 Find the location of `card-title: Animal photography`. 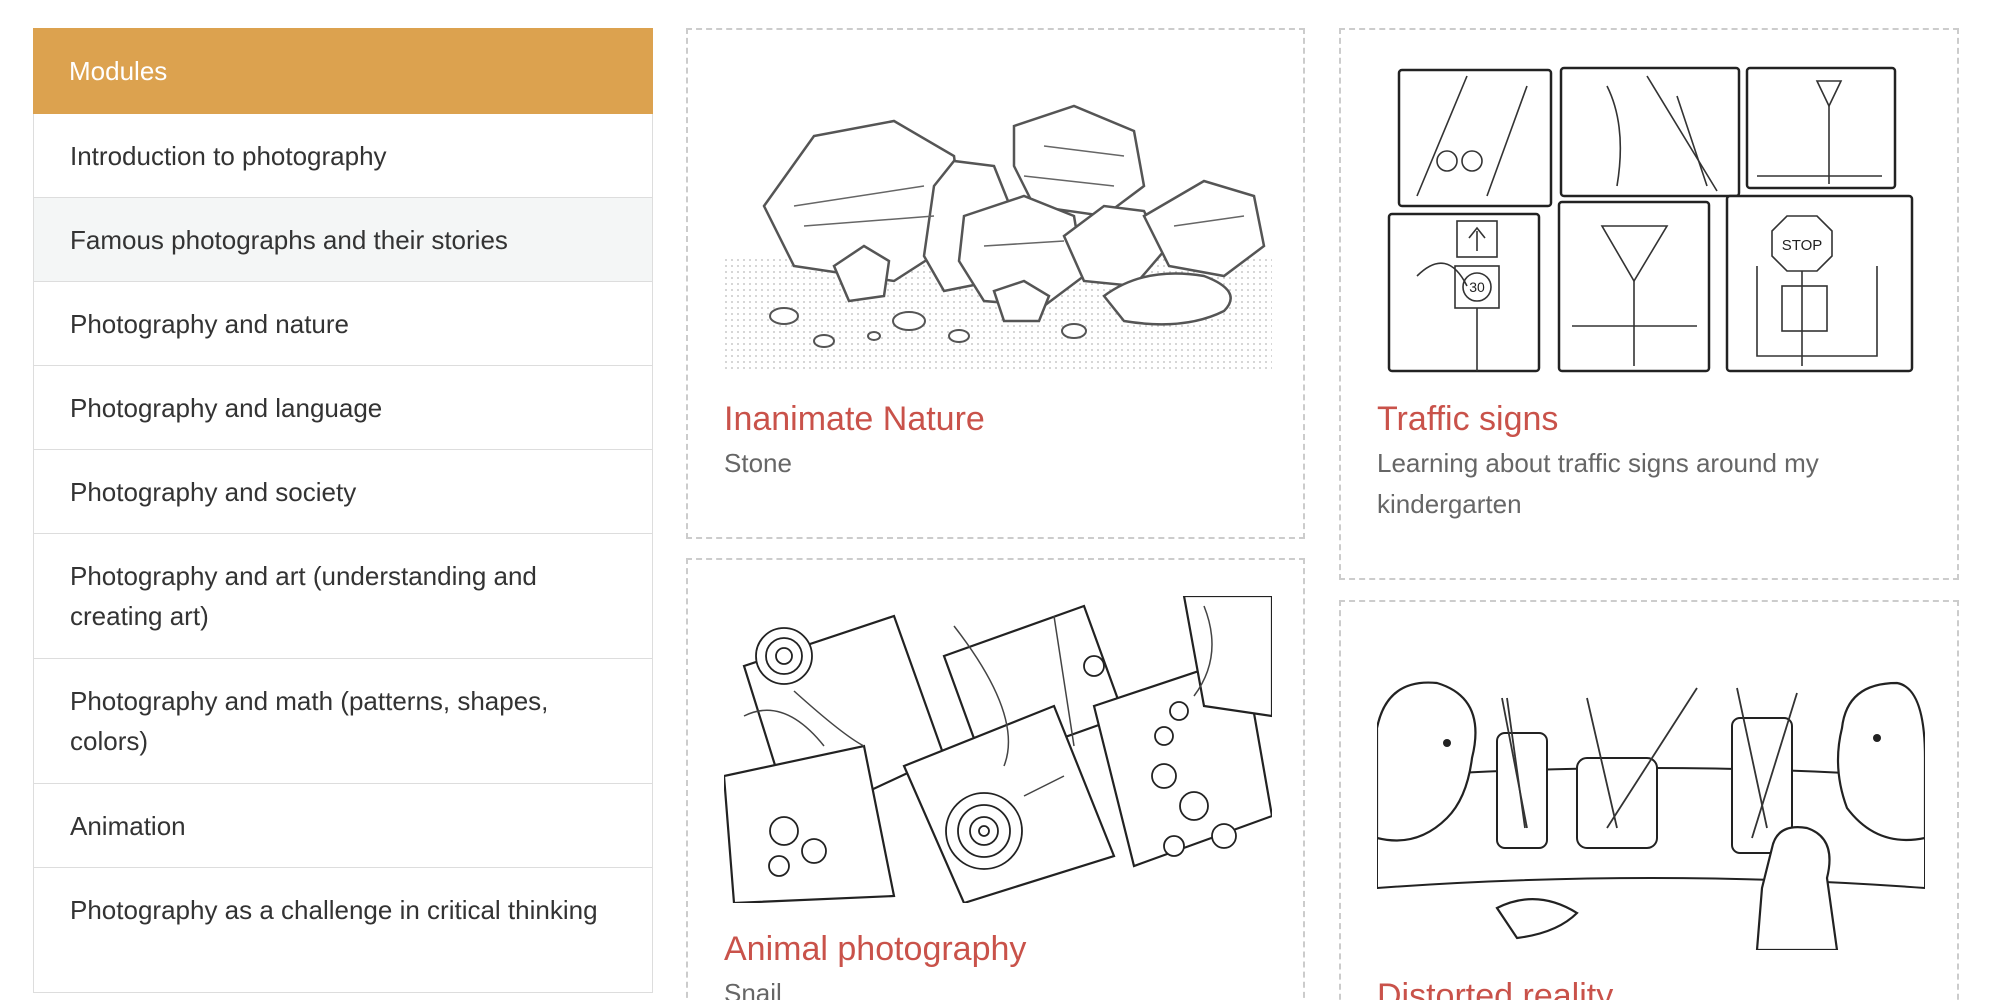

card-title: Animal photography is located at coordinates (875, 949).